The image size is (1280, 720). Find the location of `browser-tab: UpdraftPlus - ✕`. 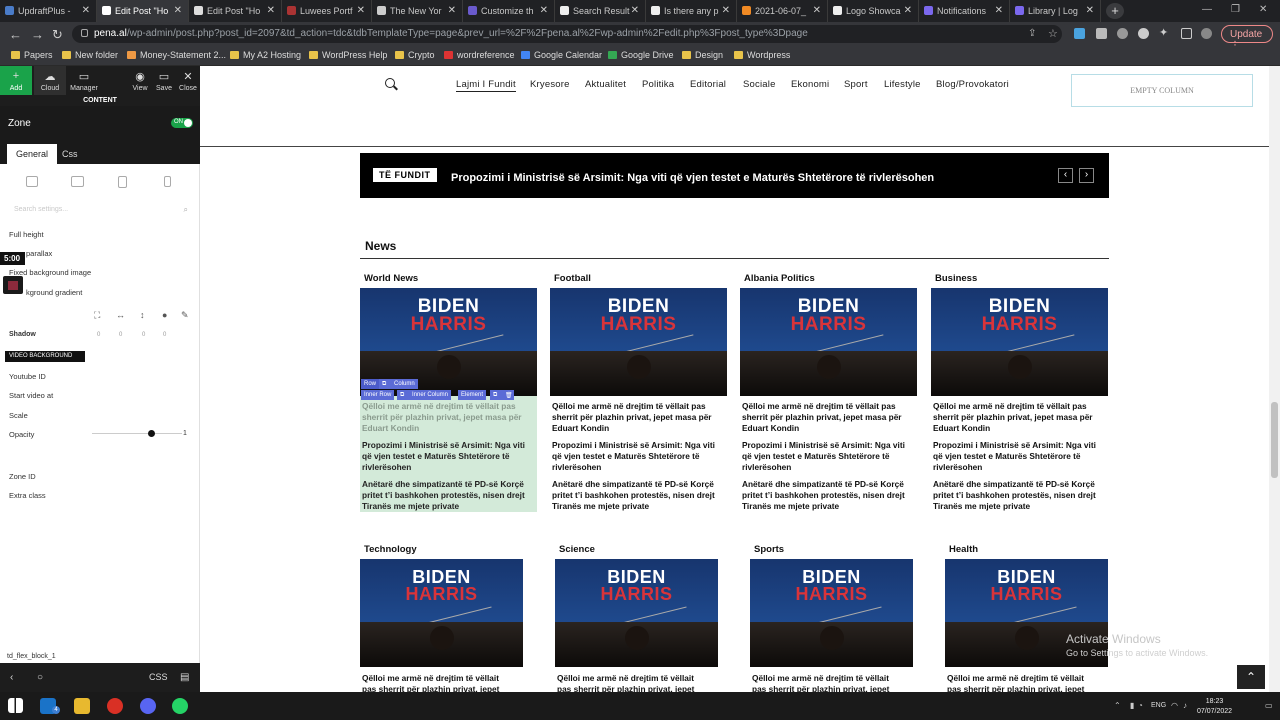

browser-tab: UpdraftPlus - ✕ is located at coordinates (48, 11).